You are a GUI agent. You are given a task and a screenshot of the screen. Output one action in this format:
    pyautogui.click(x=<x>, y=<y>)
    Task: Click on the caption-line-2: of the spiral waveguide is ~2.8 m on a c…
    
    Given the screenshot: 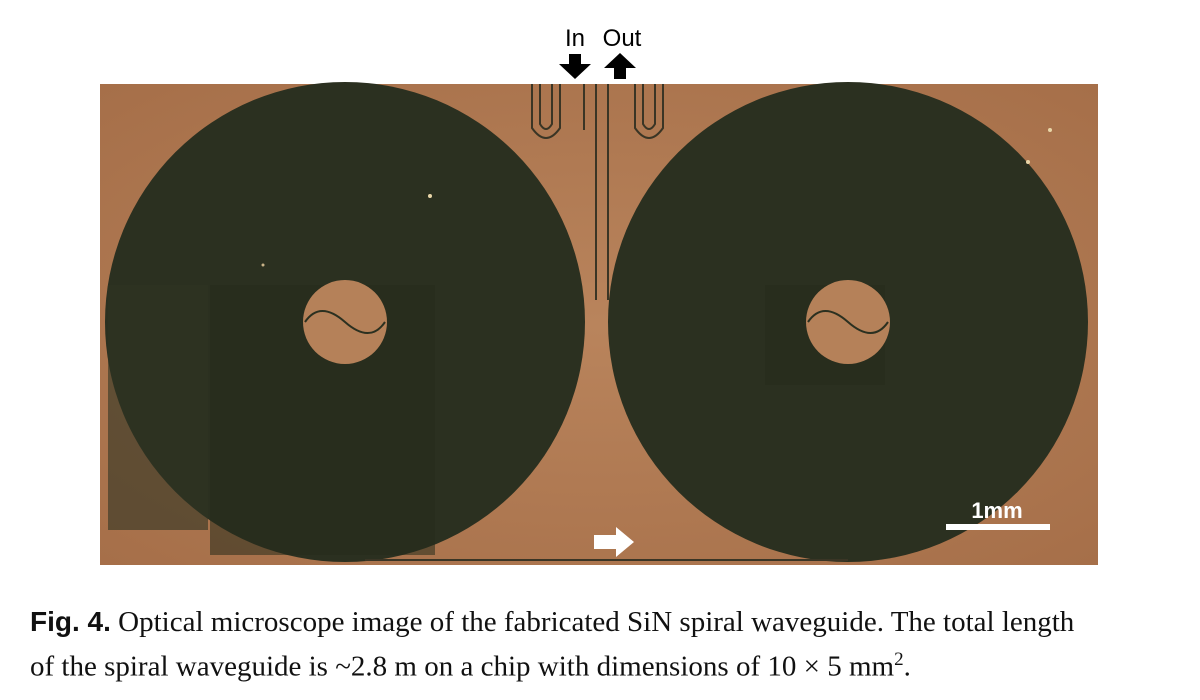 What is the action you would take?
    pyautogui.click(x=605, y=663)
    